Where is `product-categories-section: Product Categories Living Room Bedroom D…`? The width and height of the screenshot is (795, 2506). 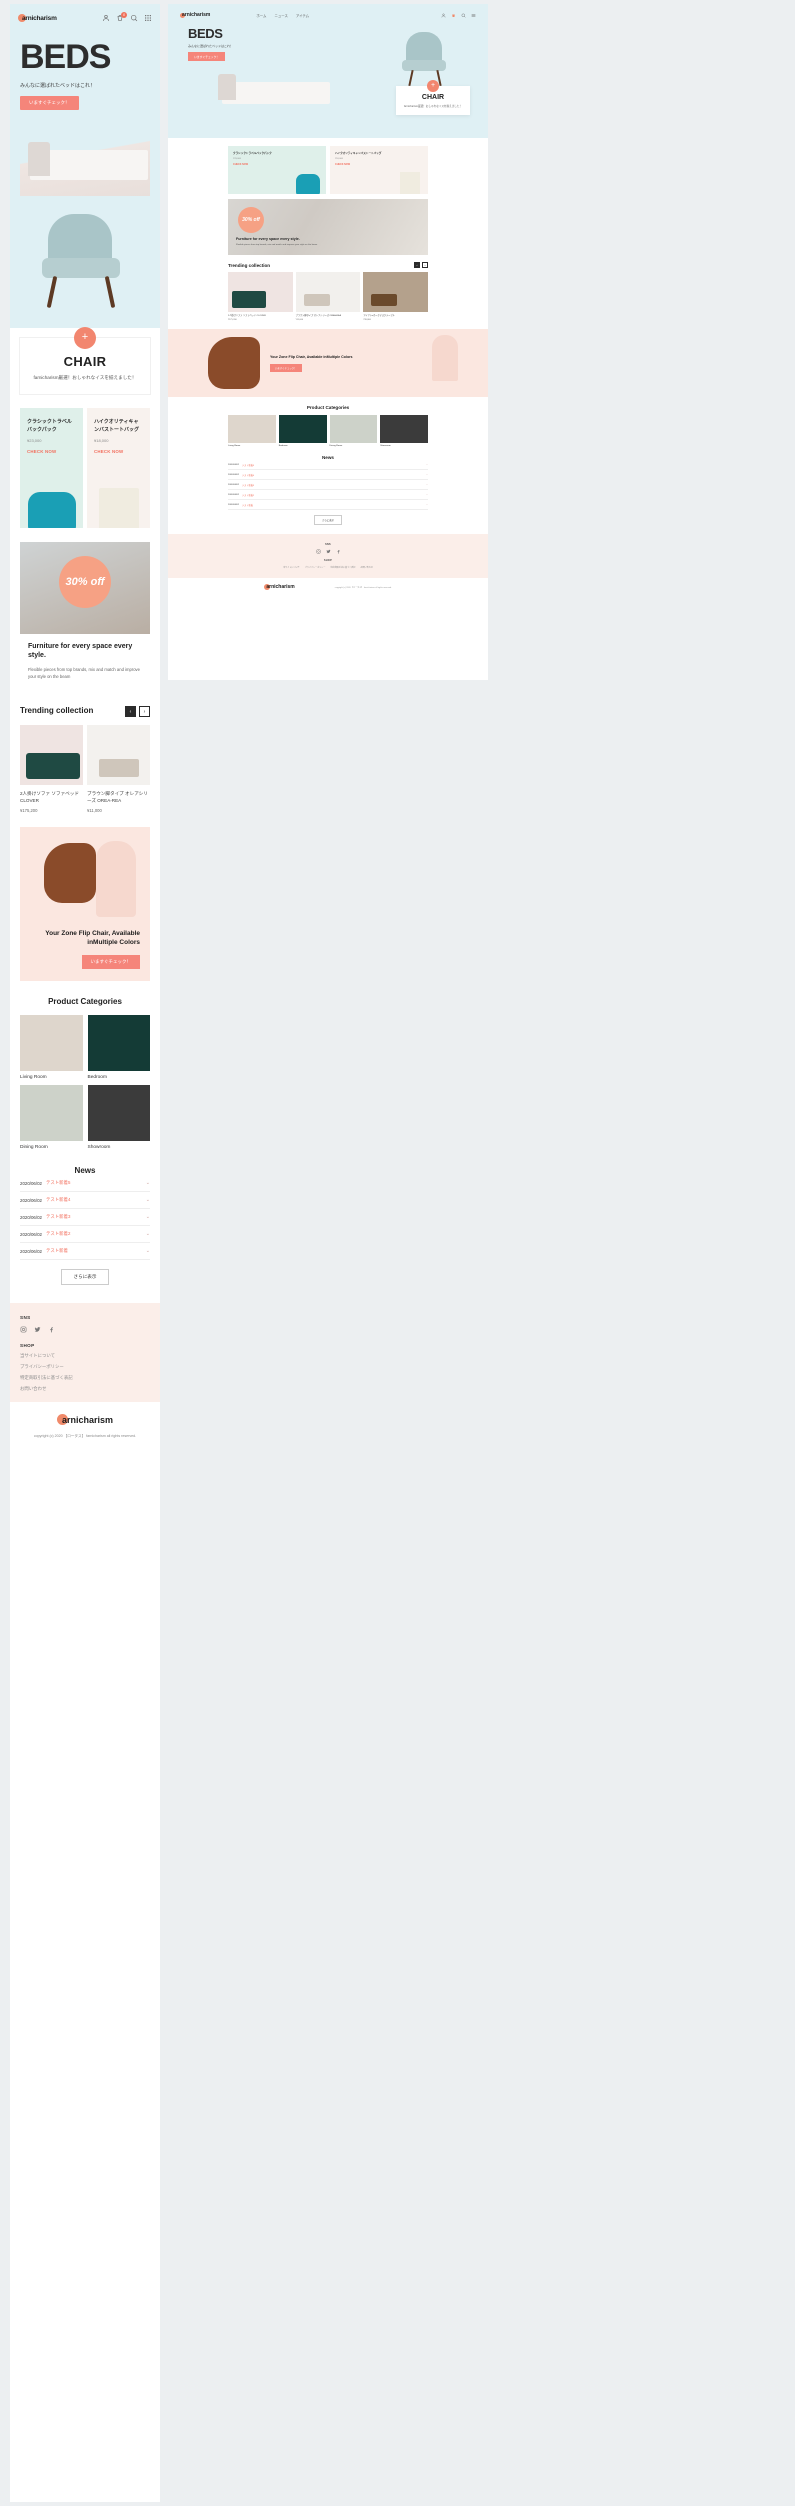
product-categories-section: Product Categories Living Room Bedroom D… is located at coordinates (328, 422).